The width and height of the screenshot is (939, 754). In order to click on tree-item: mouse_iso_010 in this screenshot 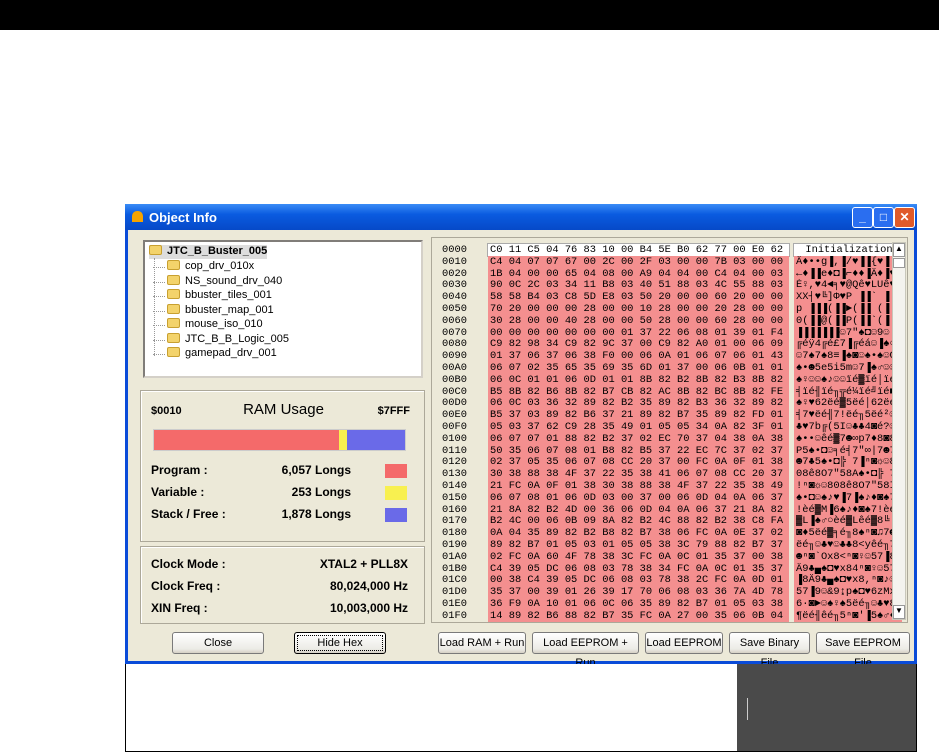, I will do `click(208, 325)`.